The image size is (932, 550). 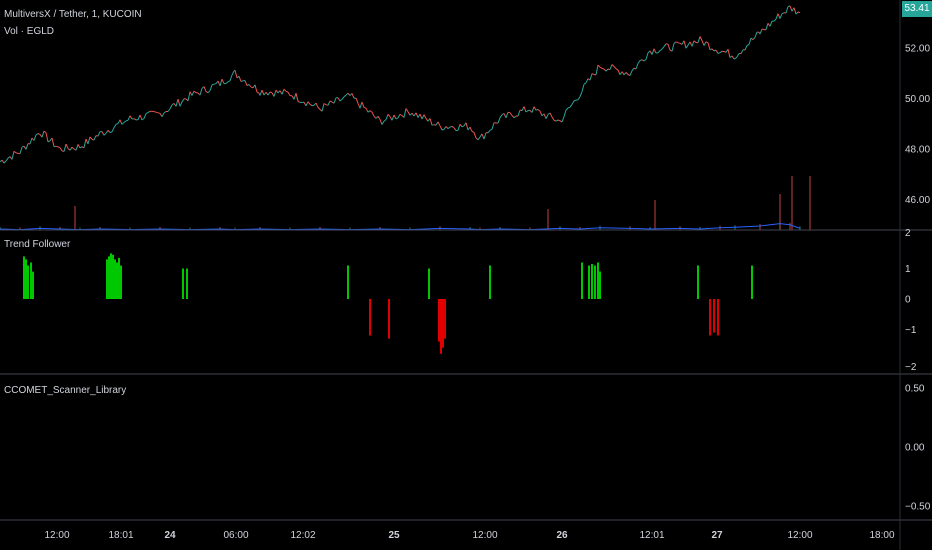 What do you see at coordinates (917, 99) in the screenshot?
I see `price-tick-label: 50.00` at bounding box center [917, 99].